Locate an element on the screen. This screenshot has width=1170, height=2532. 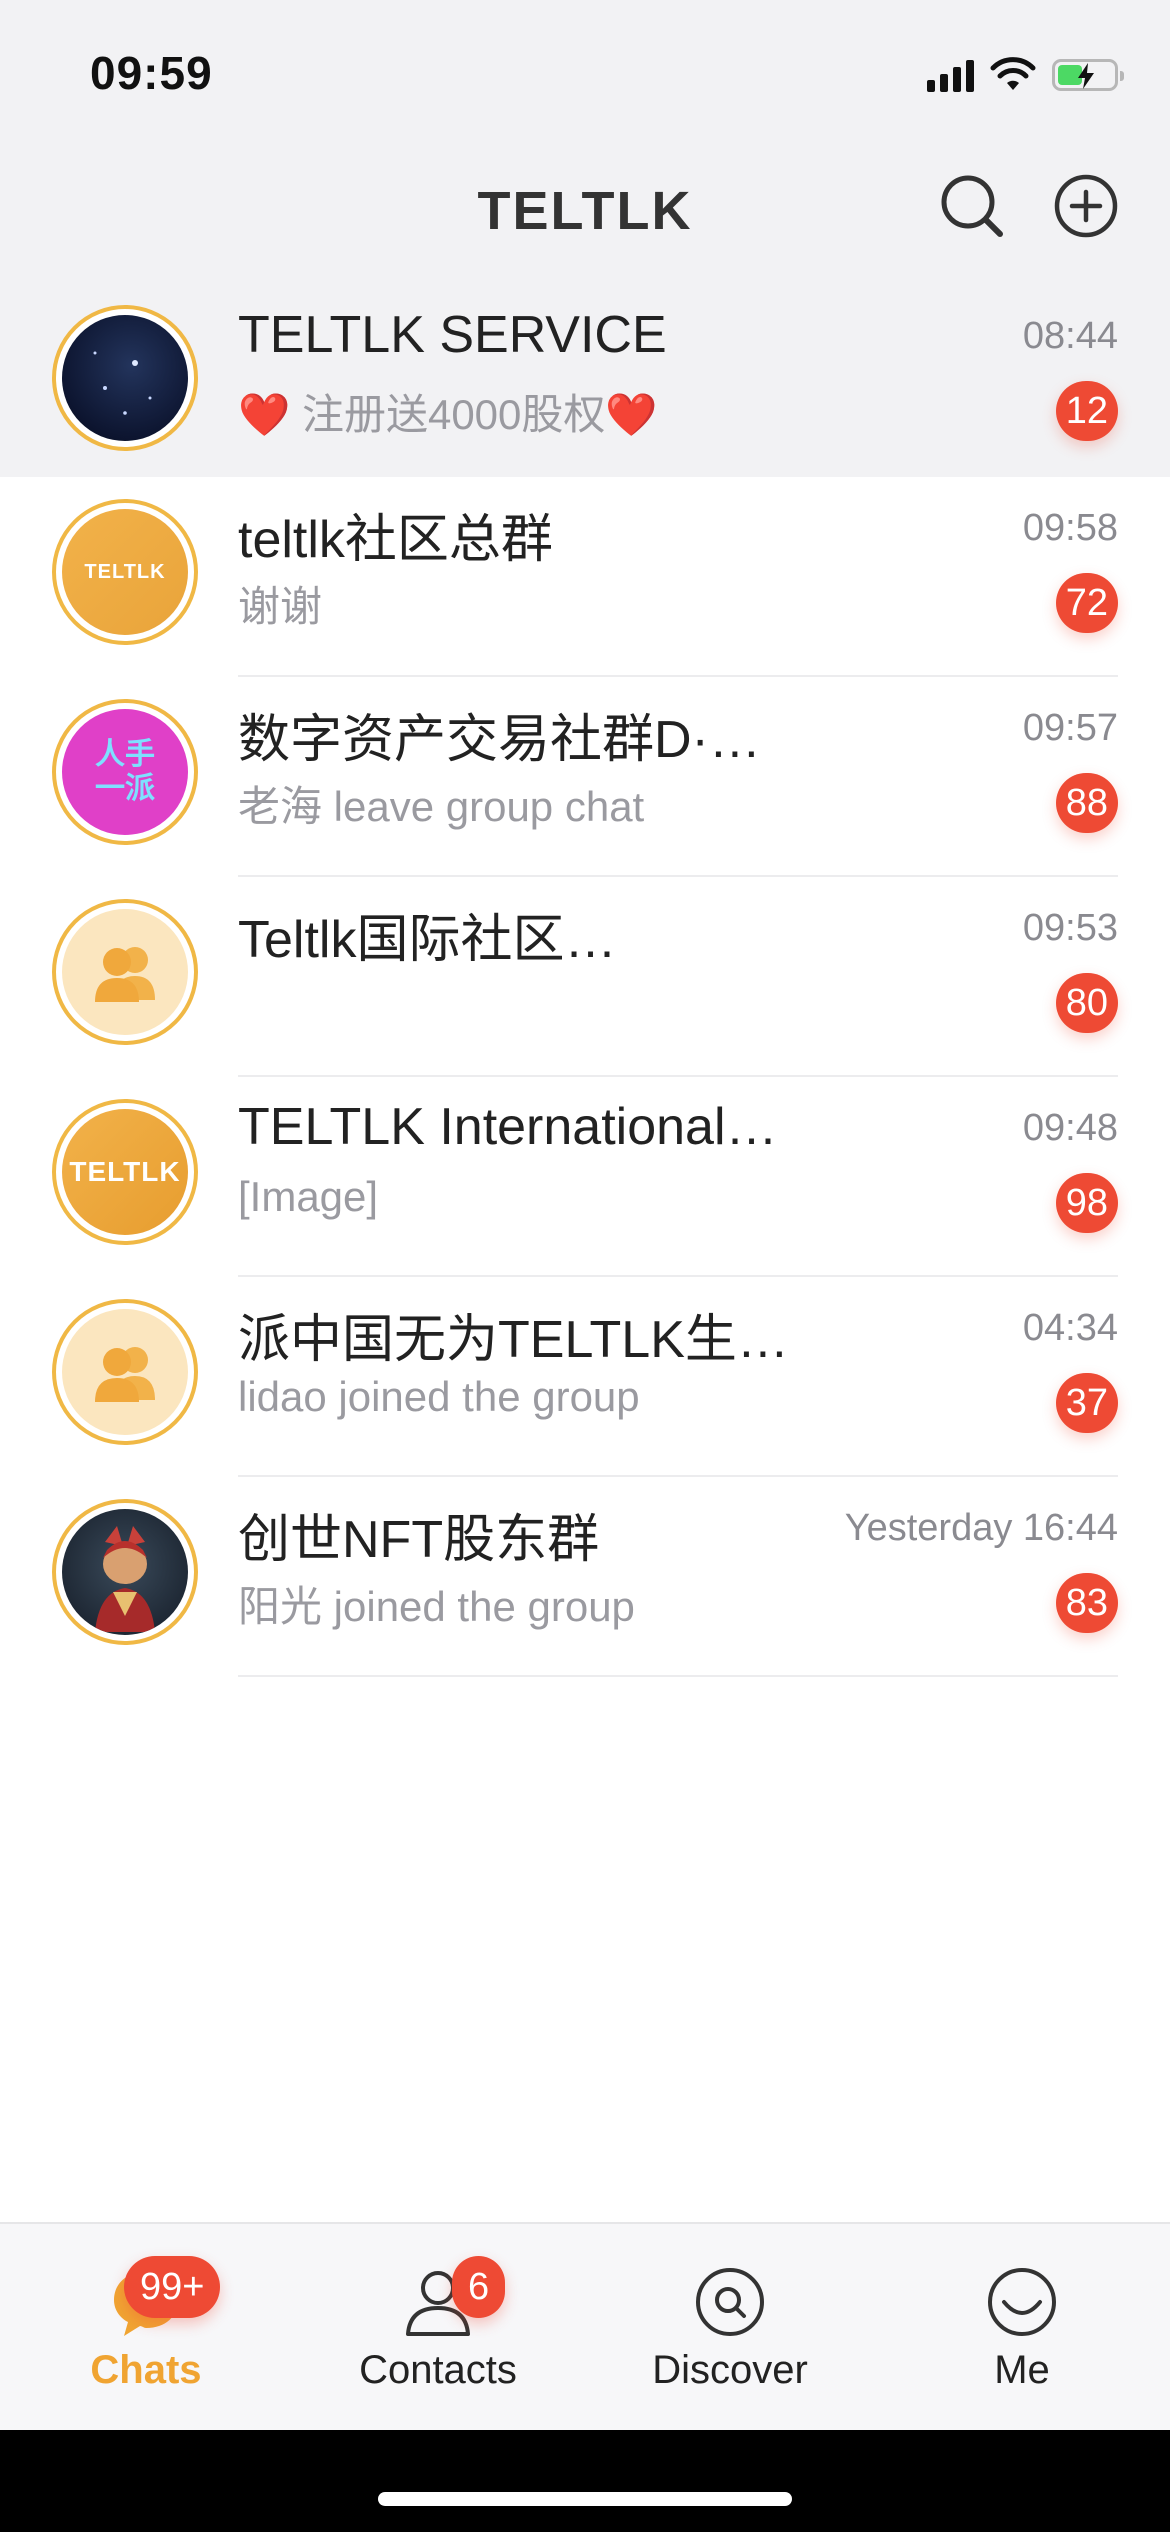
home-indicator is located at coordinates (585, 2499).